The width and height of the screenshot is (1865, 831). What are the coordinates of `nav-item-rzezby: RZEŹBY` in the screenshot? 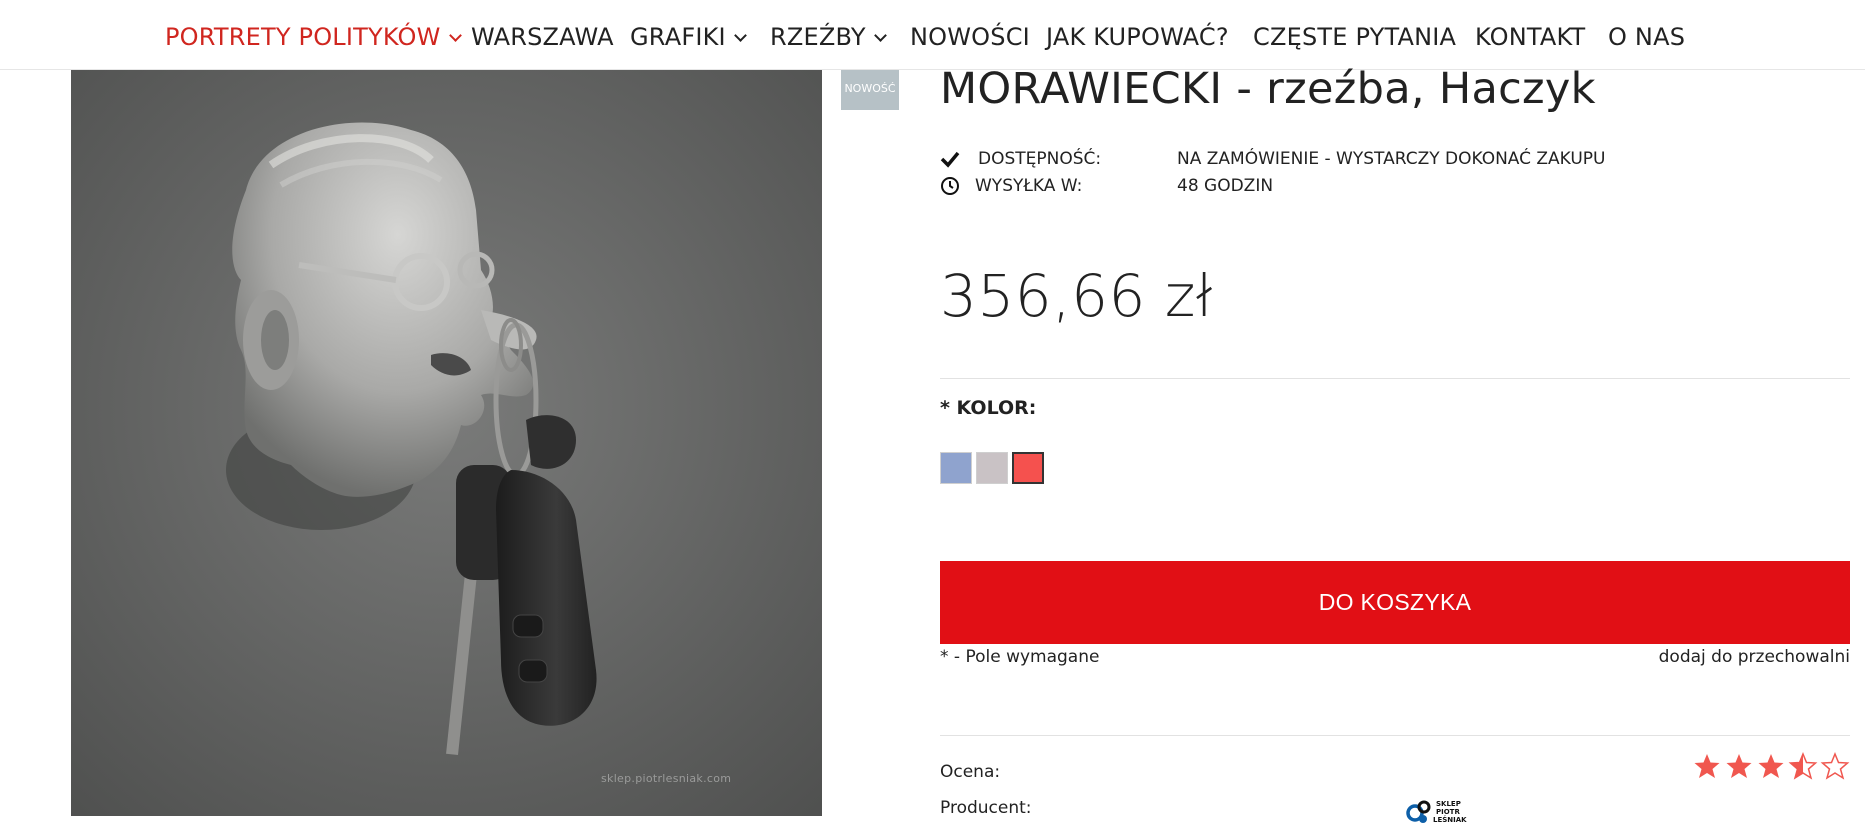 It's located at (828, 37).